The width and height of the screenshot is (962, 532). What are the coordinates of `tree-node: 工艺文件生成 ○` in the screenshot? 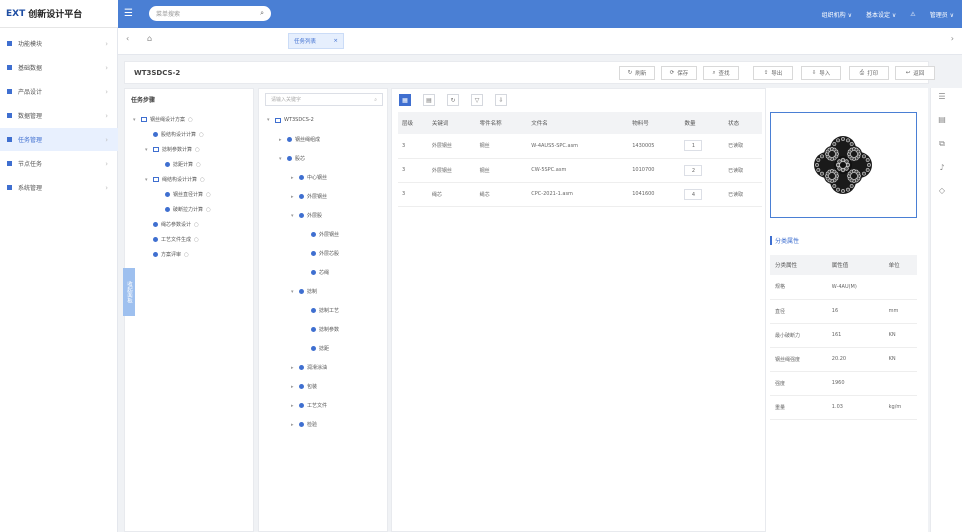 It's located at (172, 239).